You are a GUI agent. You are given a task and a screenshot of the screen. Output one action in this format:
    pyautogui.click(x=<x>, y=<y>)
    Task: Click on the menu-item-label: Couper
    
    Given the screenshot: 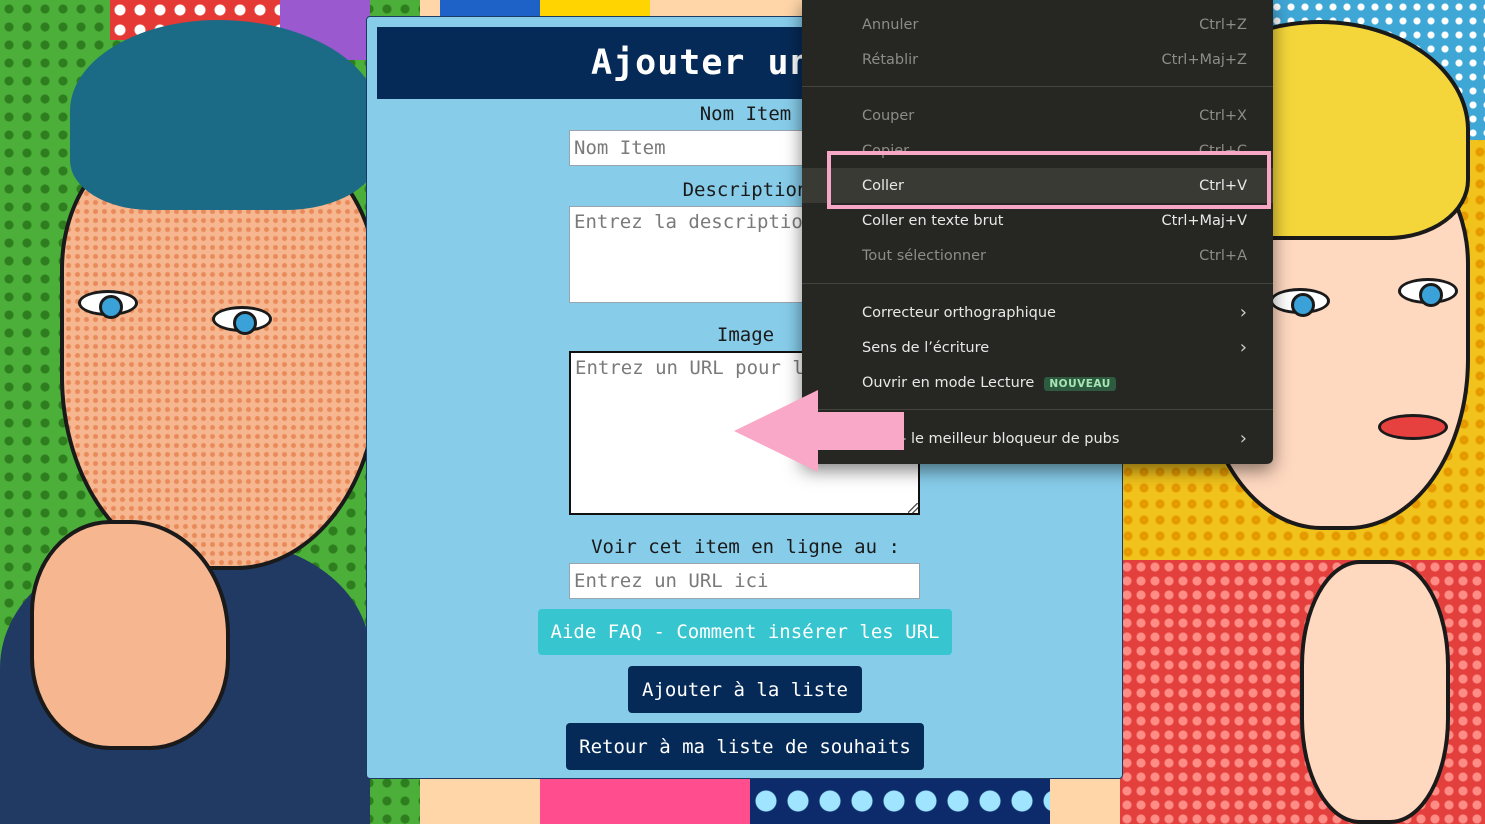 What is the action you would take?
    pyautogui.click(x=888, y=115)
    